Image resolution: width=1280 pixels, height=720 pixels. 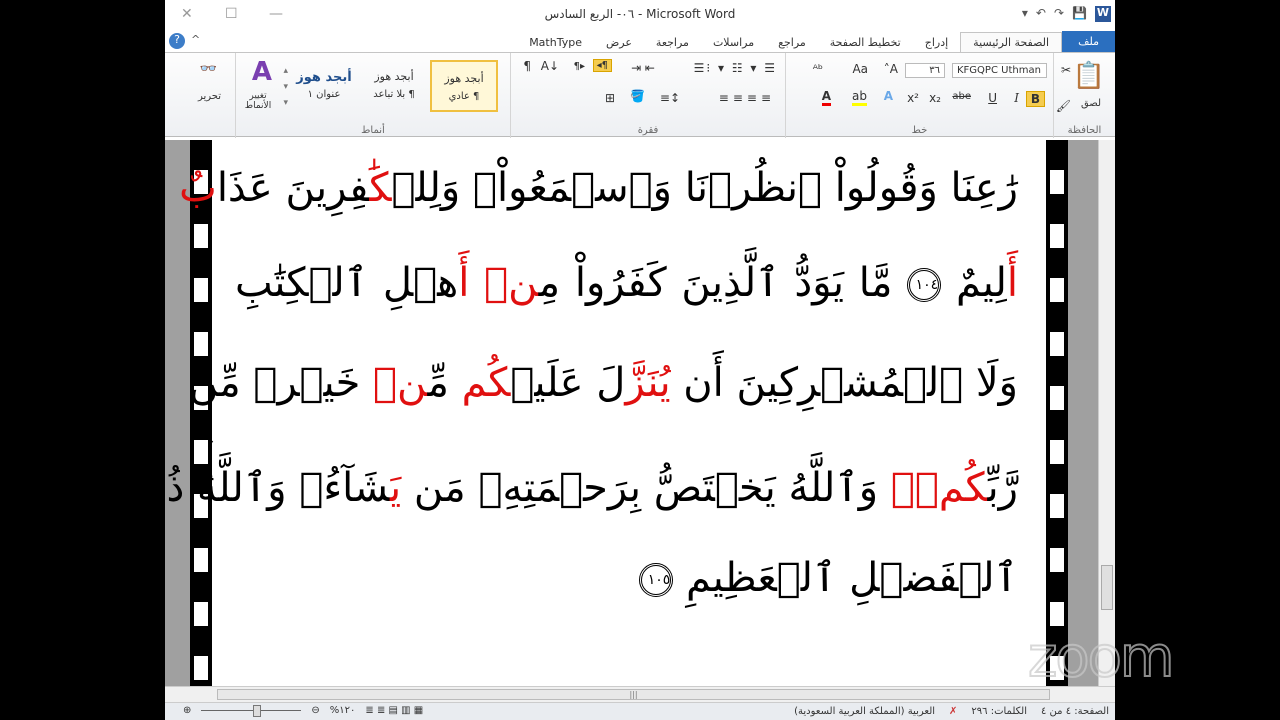 What do you see at coordinates (818, 69) in the screenshot?
I see `clear-format-icon: ᴬᵇ` at bounding box center [818, 69].